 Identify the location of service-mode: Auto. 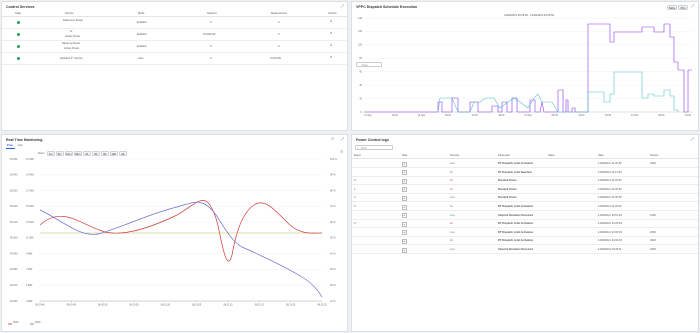
(141, 58).